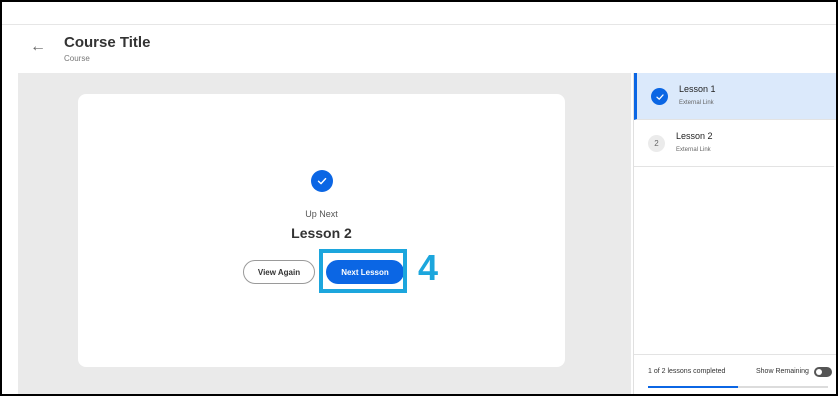 The width and height of the screenshot is (838, 396). Describe the element at coordinates (819, 372) in the screenshot. I see `toggle-knob` at that location.